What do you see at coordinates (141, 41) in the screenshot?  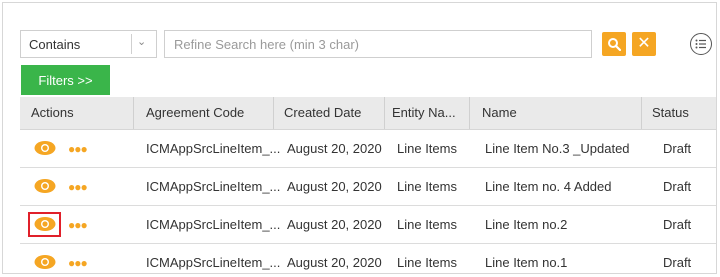 I see `chevron-down-icon: ⌄` at bounding box center [141, 41].